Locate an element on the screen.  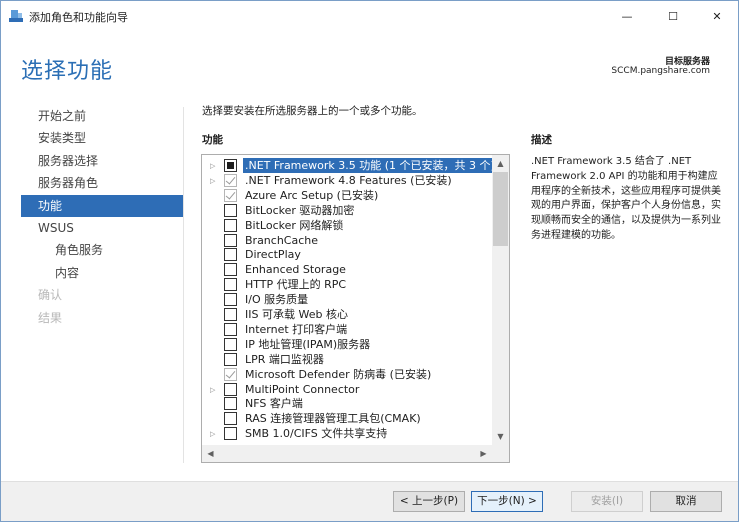
feature-label: BitLocker 驱动器加密 is located at coordinates (300, 210).